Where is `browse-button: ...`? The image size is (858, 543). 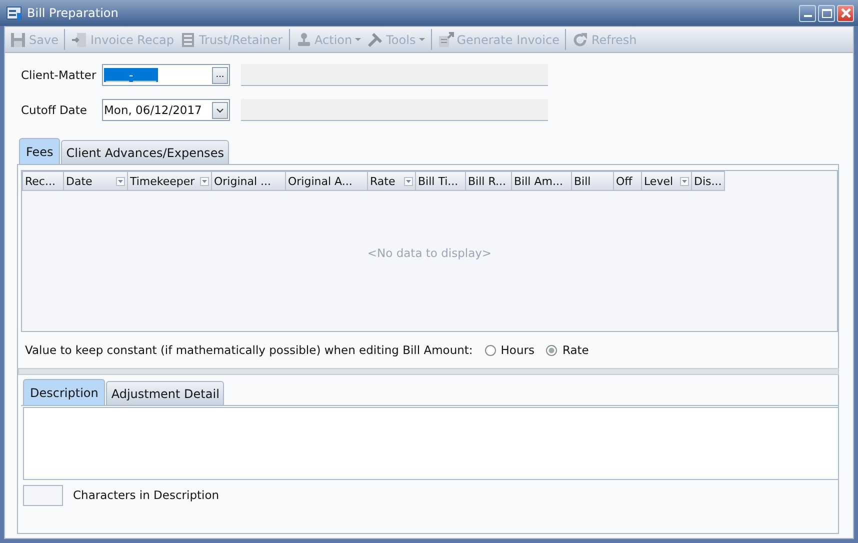
browse-button: ... is located at coordinates (220, 75).